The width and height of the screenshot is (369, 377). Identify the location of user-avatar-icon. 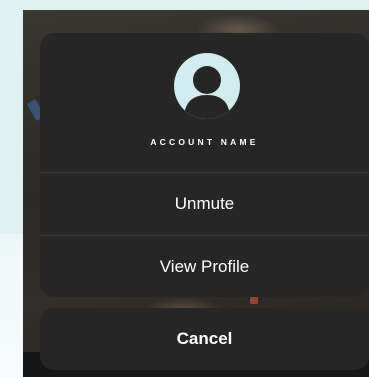
(207, 86).